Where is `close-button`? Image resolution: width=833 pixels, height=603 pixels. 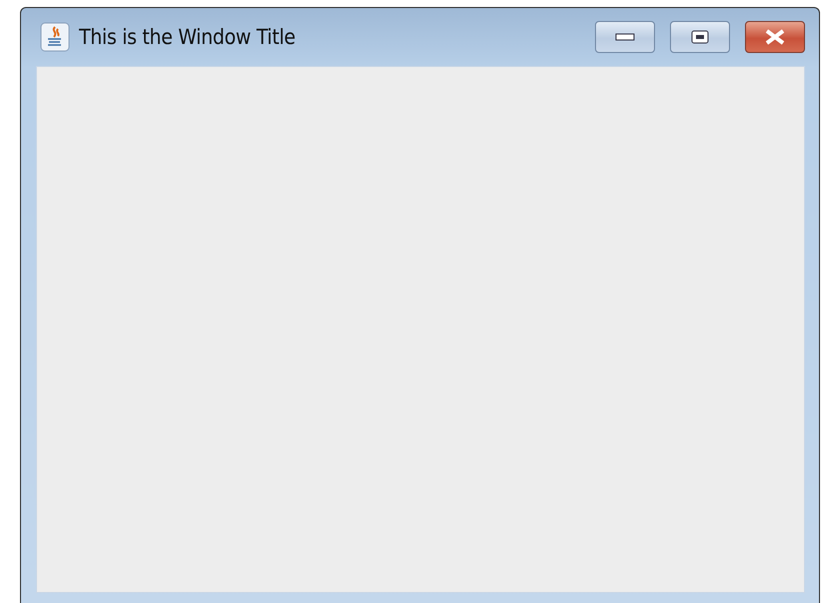
close-button is located at coordinates (775, 37).